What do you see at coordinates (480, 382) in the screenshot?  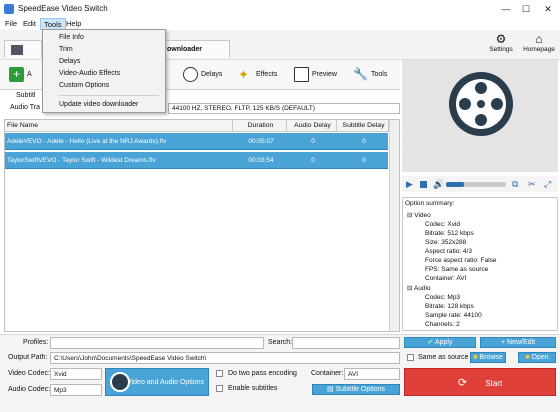 I see `start-button: ⟳ Start` at bounding box center [480, 382].